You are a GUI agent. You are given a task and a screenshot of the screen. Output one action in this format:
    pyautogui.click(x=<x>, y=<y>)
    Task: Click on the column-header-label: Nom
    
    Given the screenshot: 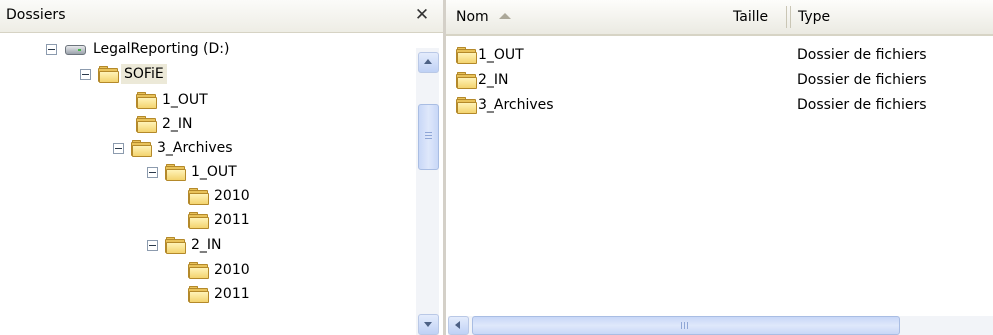 What is the action you would take?
    pyautogui.click(x=472, y=17)
    